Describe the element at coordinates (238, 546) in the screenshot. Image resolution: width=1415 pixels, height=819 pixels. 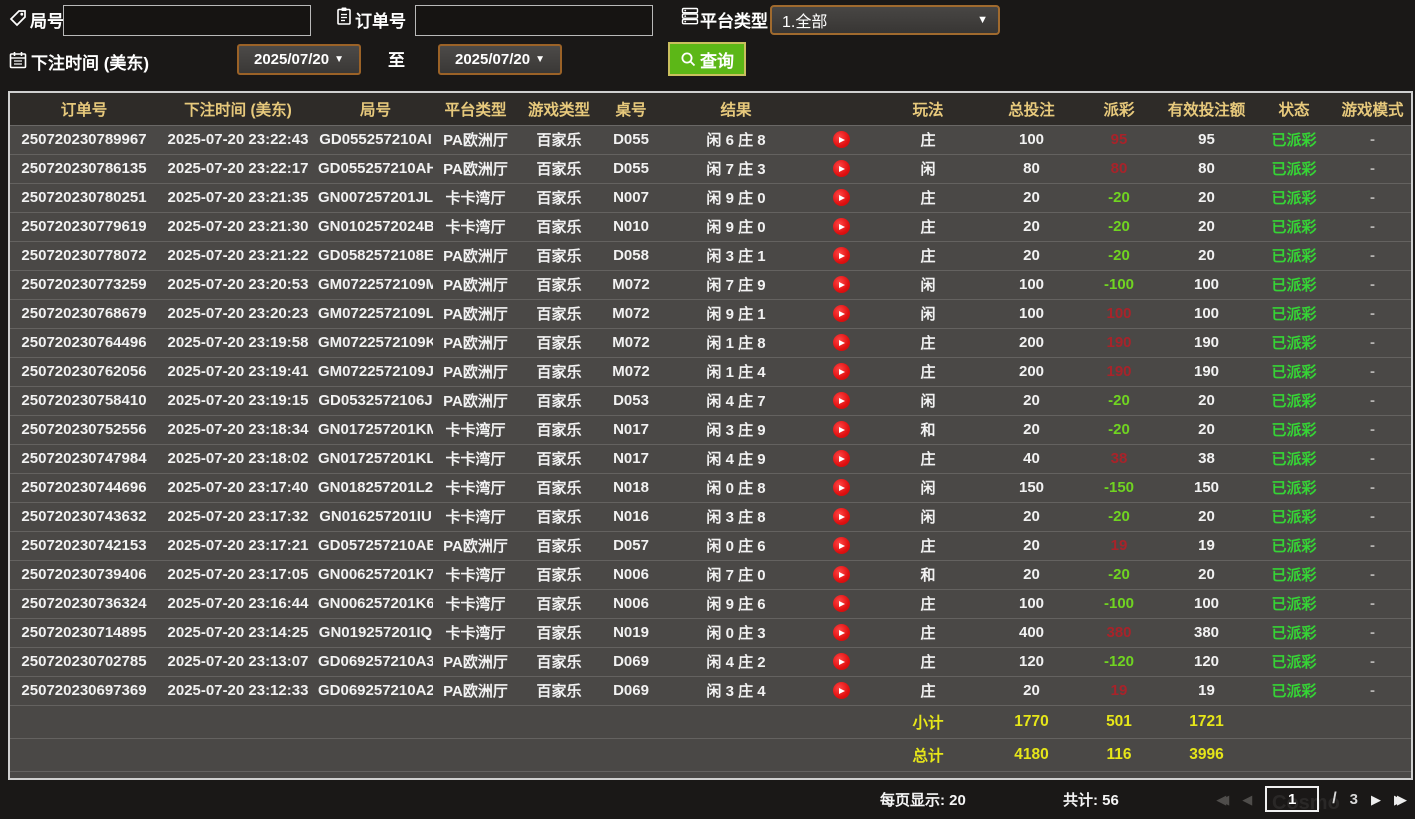
I see `bet-time-cell: 2025-07-20 23:17:21` at that location.